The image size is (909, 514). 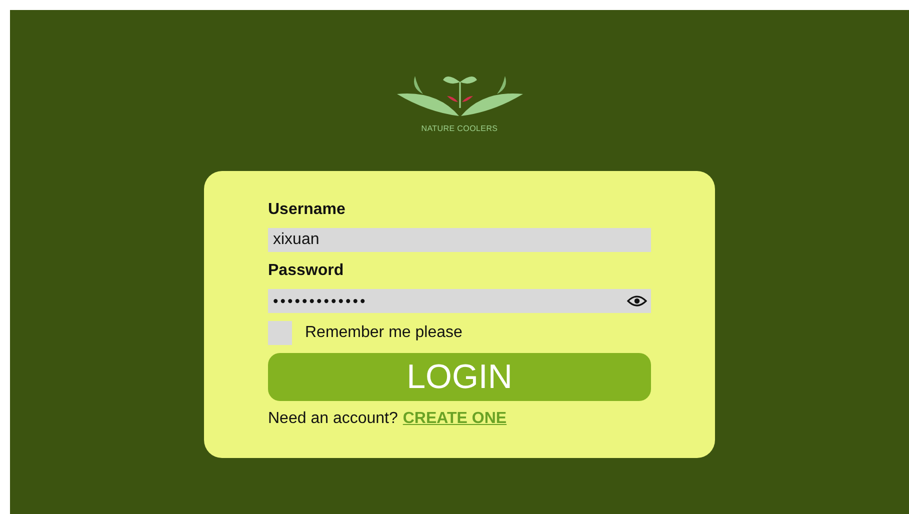 What do you see at coordinates (459, 240) in the screenshot?
I see `username-field: xixuan` at bounding box center [459, 240].